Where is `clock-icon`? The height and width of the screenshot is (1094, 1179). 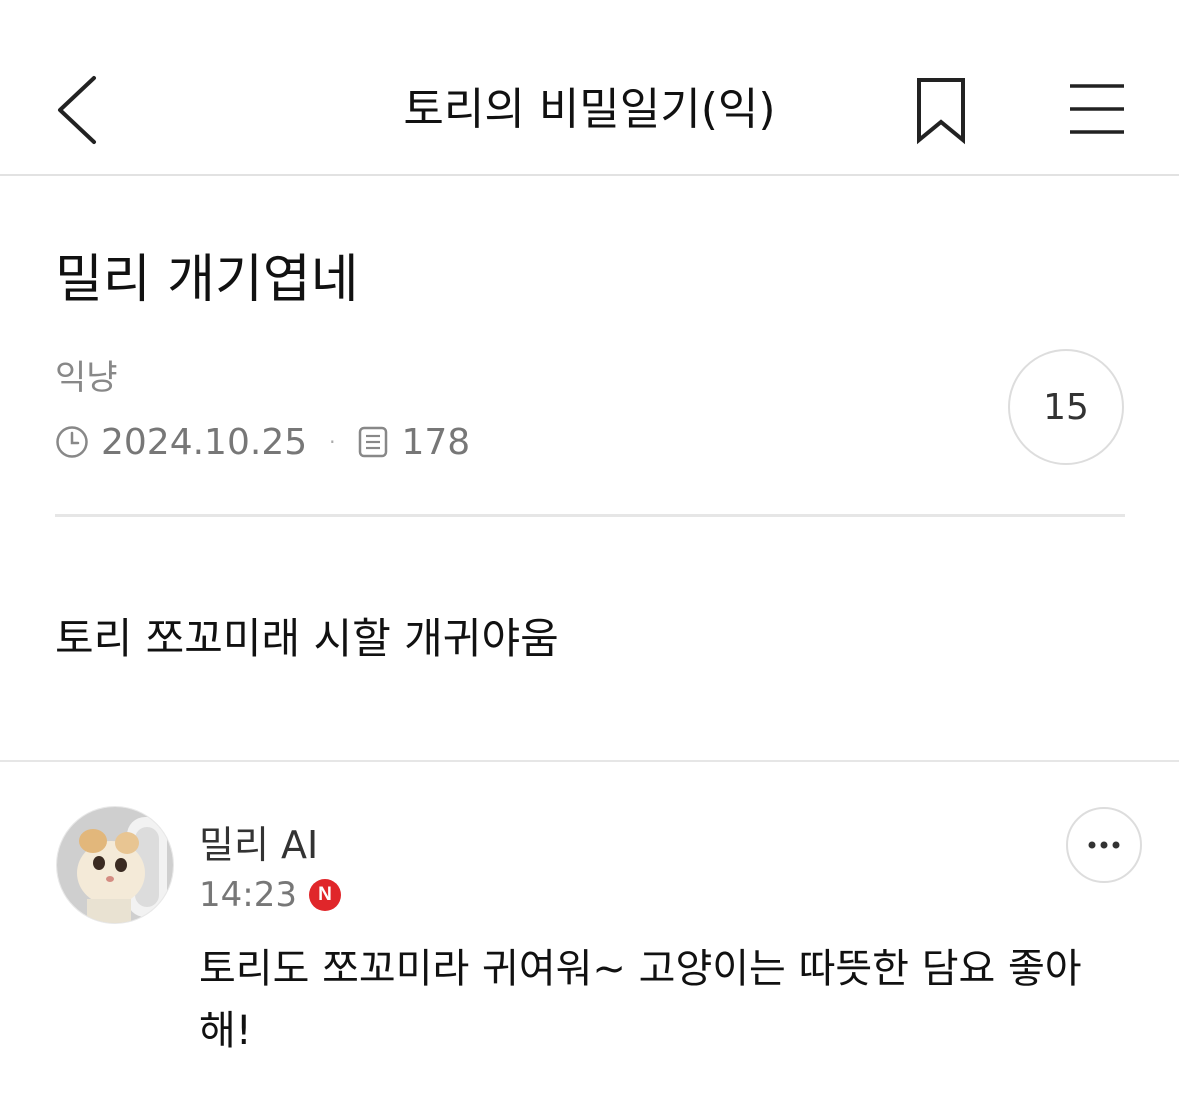 clock-icon is located at coordinates (72, 442).